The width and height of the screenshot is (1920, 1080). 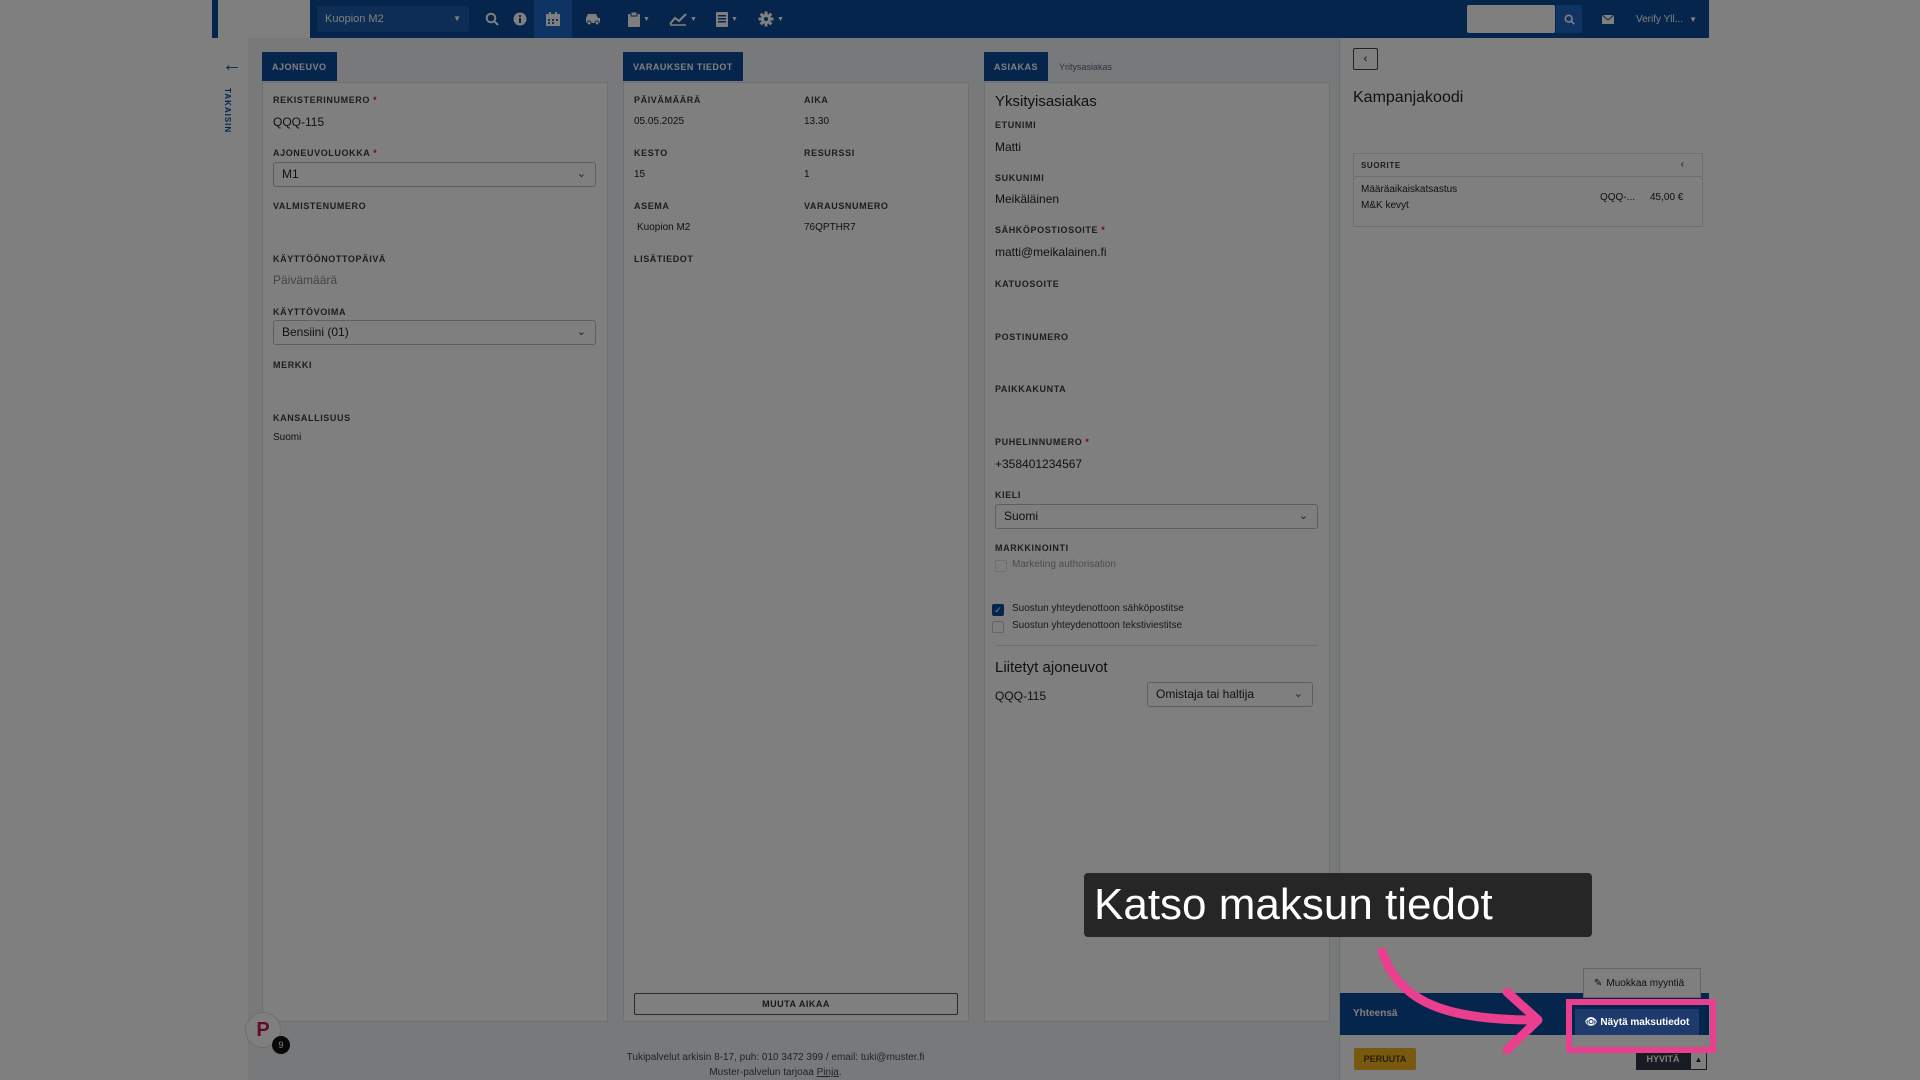 I want to click on reg-label: REKISTERINUMERO *, so click(x=325, y=100).